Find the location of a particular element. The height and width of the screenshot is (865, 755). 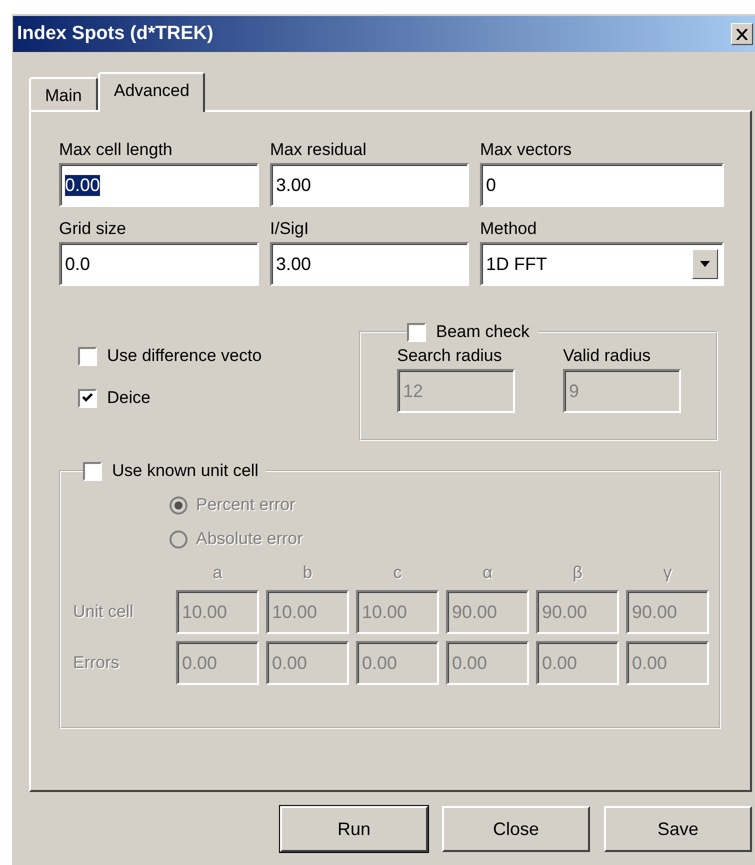

row-label: Errors is located at coordinates (96, 663).